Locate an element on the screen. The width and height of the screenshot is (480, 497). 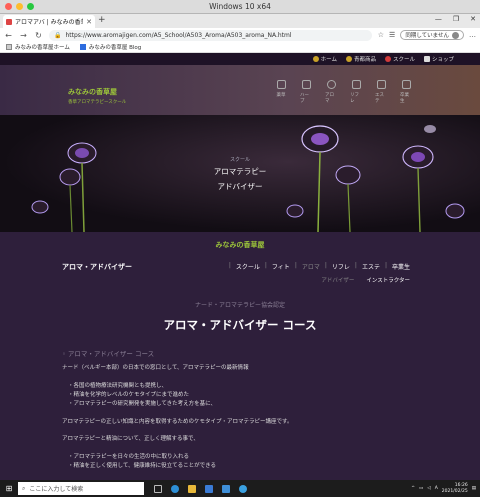
site-logo: みなみの香草屋 香草アロマテラピースクール is located at coordinates (97, 96).